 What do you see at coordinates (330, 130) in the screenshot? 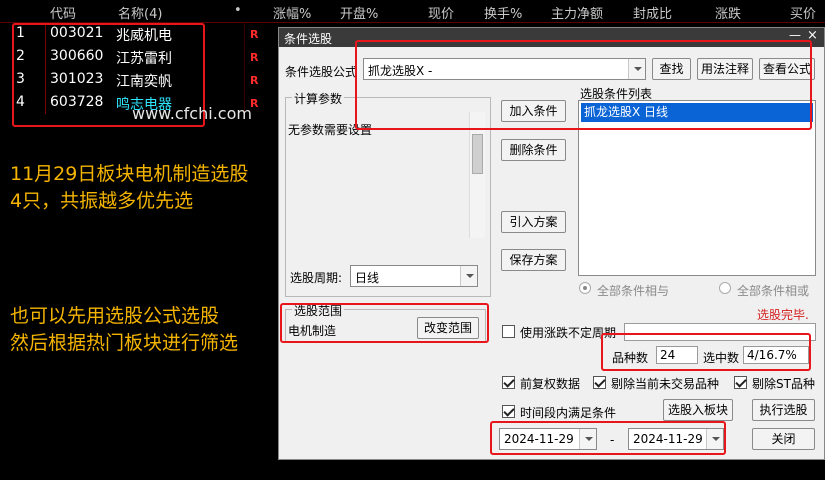
I see `params-text: 无参数需要设置` at bounding box center [330, 130].